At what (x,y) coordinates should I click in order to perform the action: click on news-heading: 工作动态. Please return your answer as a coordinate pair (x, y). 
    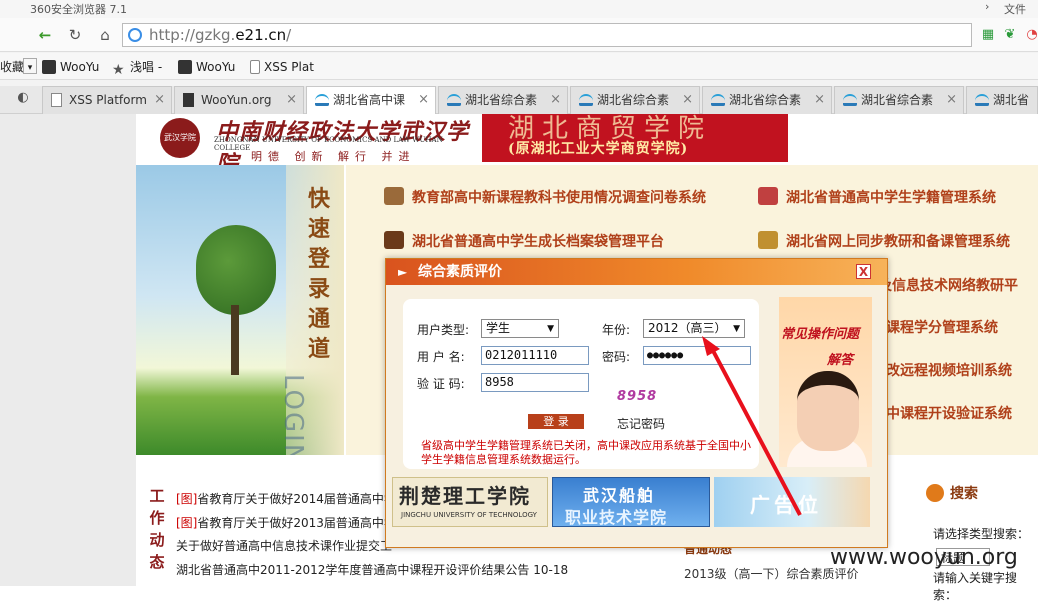
    Looking at the image, I should click on (157, 529).